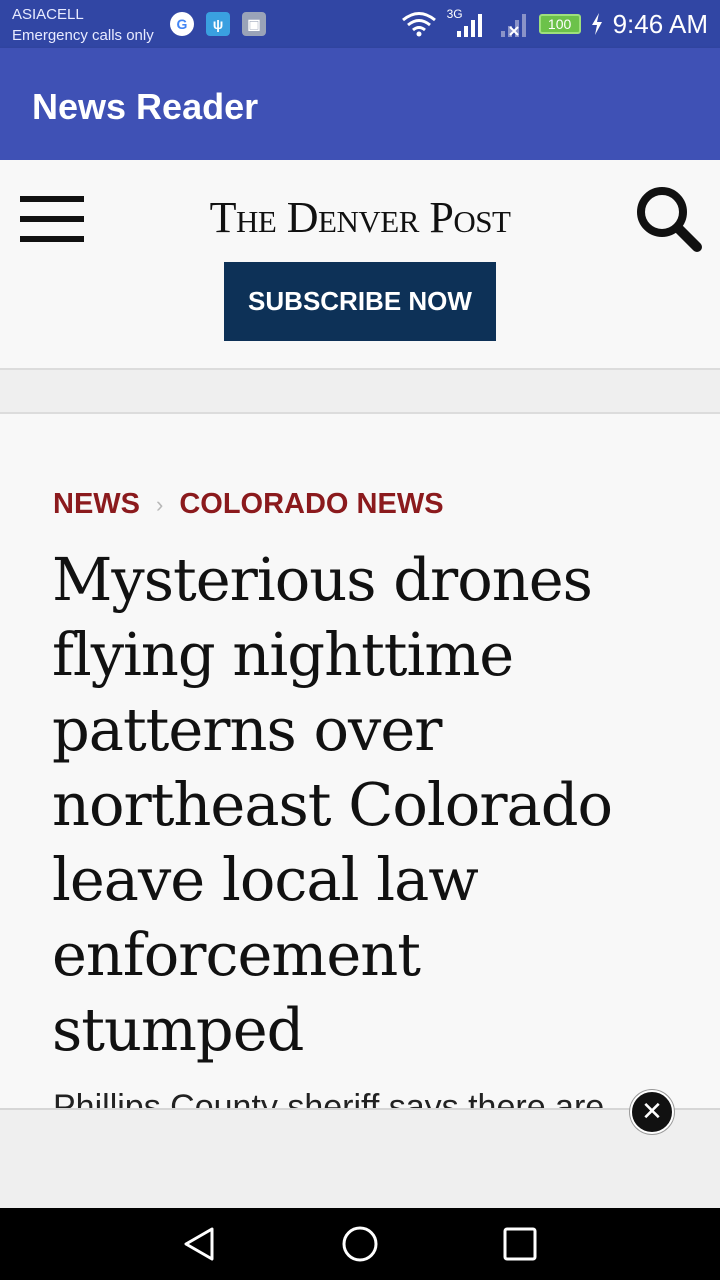 The width and height of the screenshot is (720, 1280). I want to click on battery-icon: 100, so click(559, 24).